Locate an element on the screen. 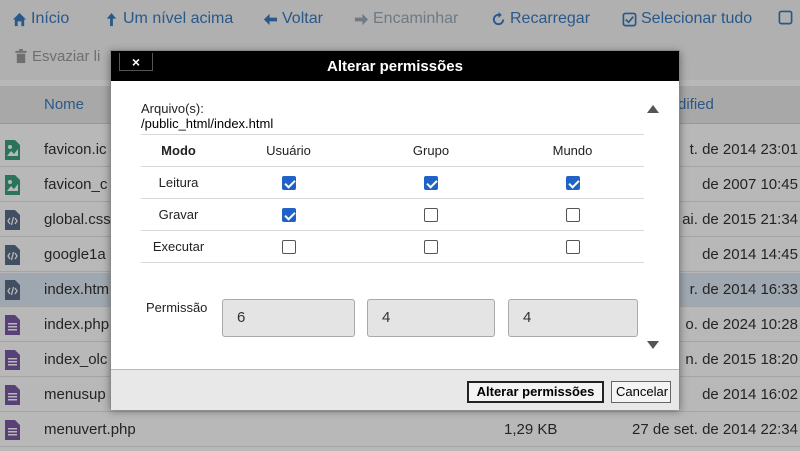 Image resolution: width=800 pixels, height=451 pixels. dialog-title: Alterar permissões is located at coordinates (395, 66).